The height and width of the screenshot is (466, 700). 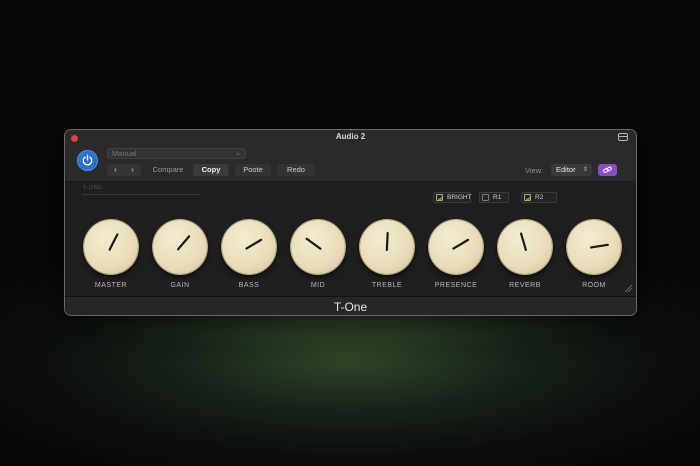 I want to click on model-divider, so click(x=141, y=194).